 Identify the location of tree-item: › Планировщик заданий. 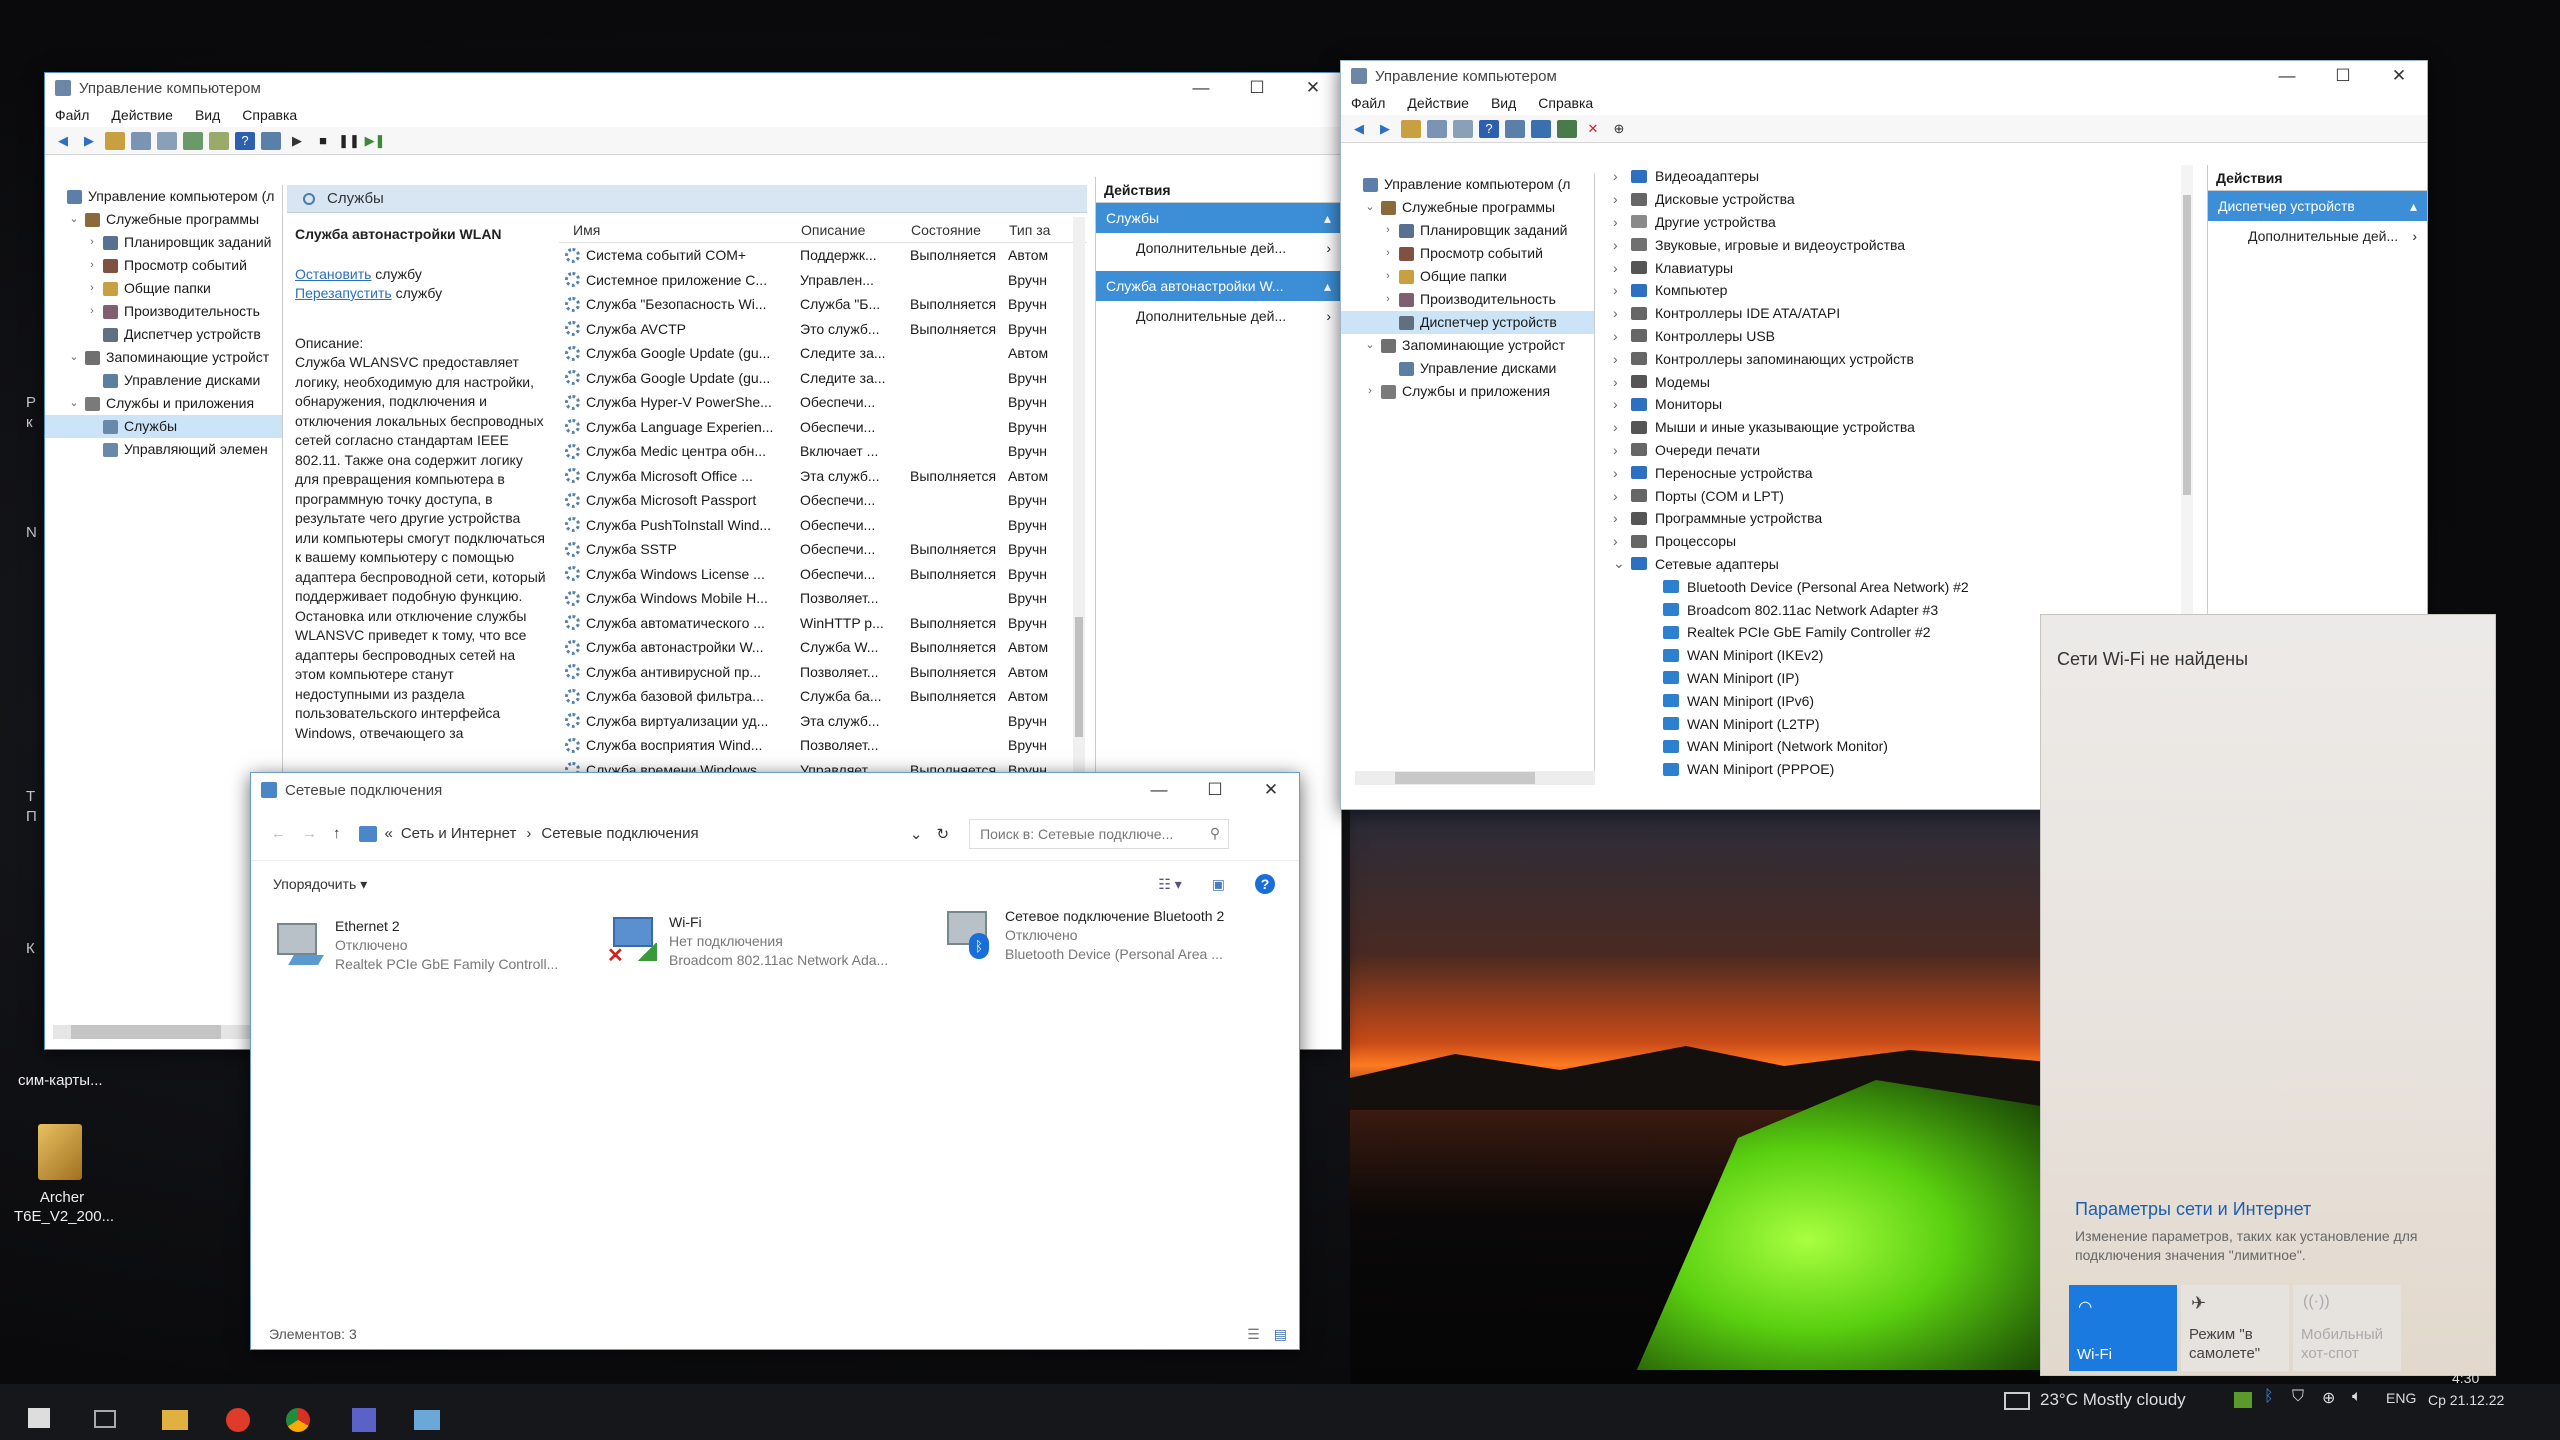
(163, 242).